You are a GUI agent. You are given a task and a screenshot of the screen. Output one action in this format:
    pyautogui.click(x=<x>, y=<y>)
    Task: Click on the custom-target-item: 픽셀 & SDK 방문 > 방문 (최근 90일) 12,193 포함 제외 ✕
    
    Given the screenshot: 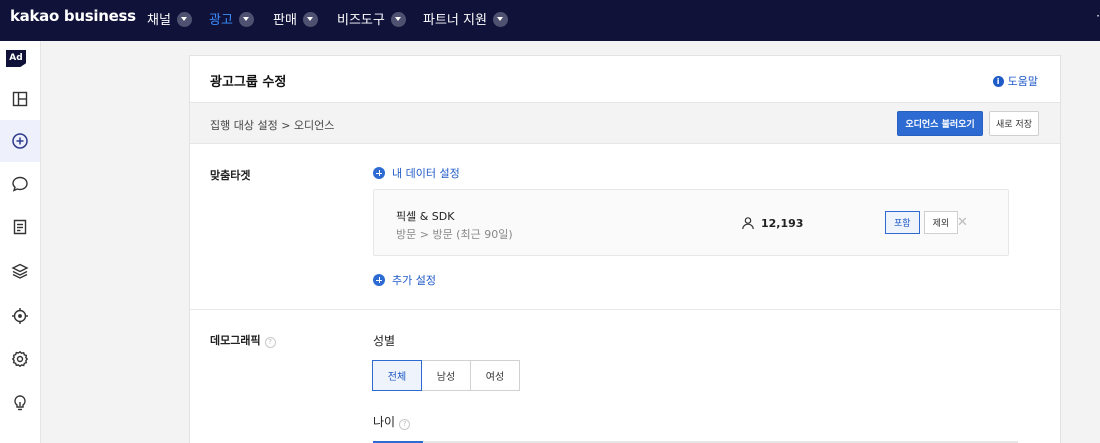 What is the action you would take?
    pyautogui.click(x=691, y=222)
    